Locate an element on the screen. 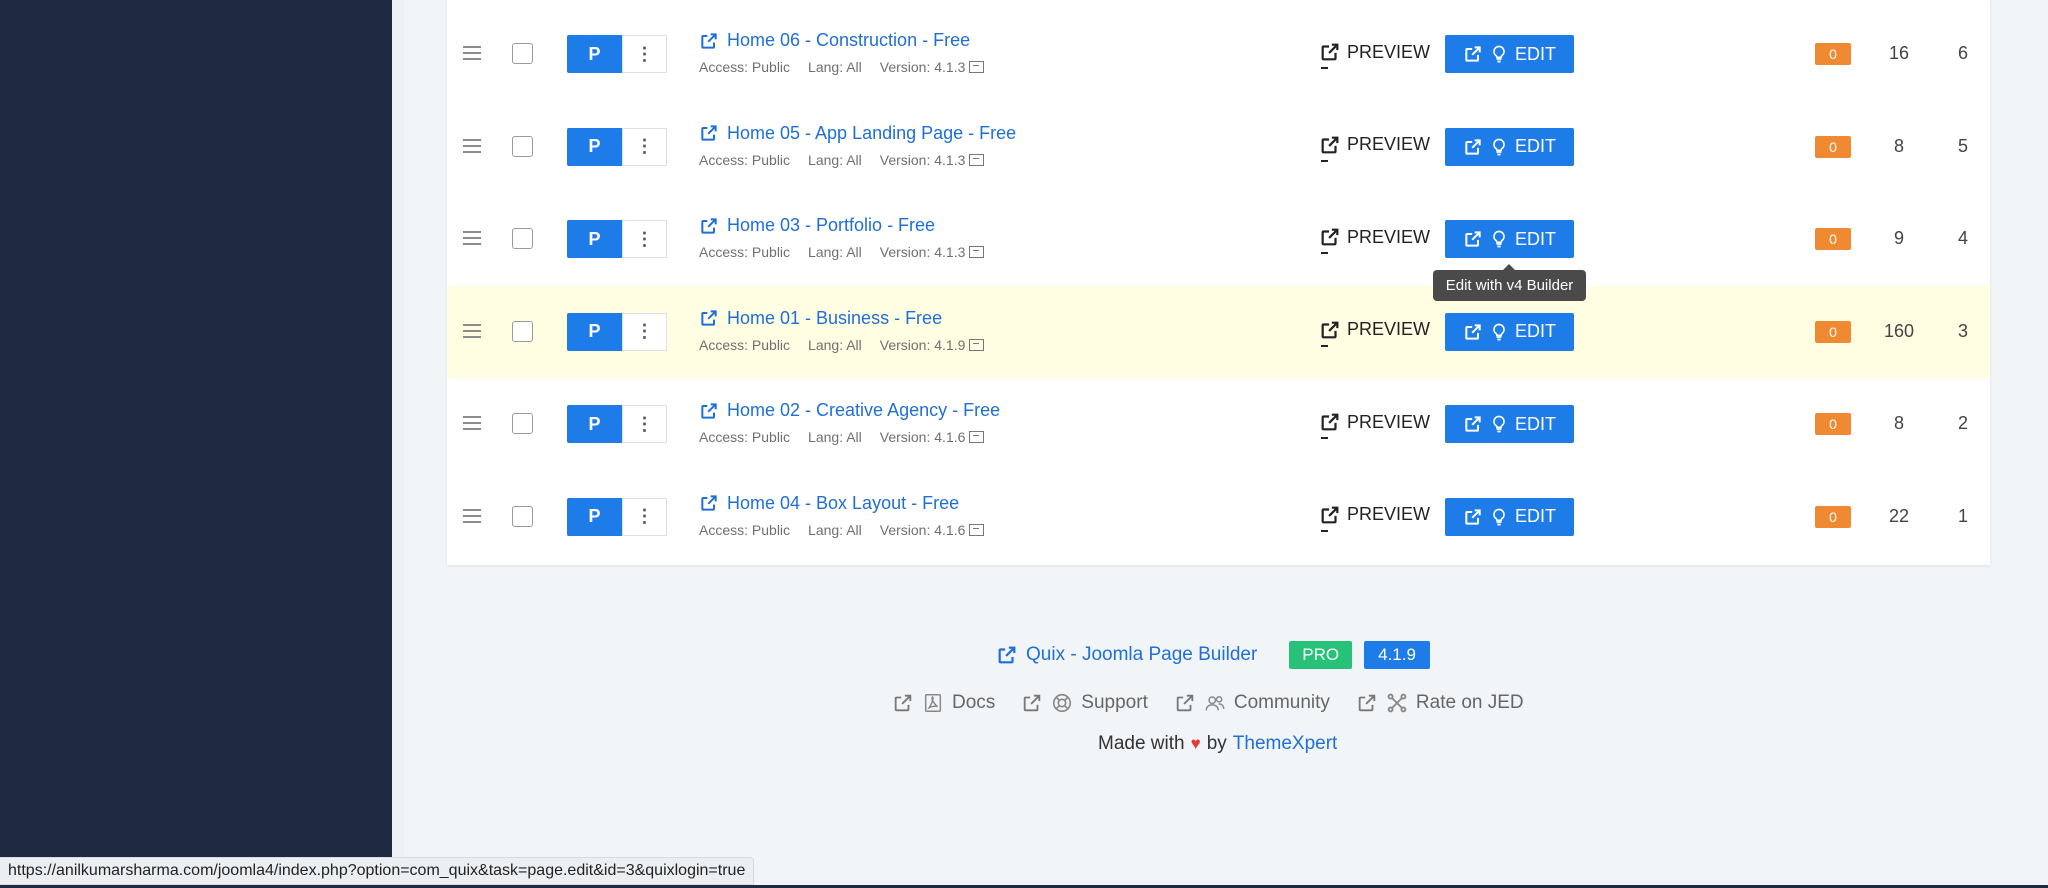  version-wrap: Version: 4.1.3 is located at coordinates (932, 67).